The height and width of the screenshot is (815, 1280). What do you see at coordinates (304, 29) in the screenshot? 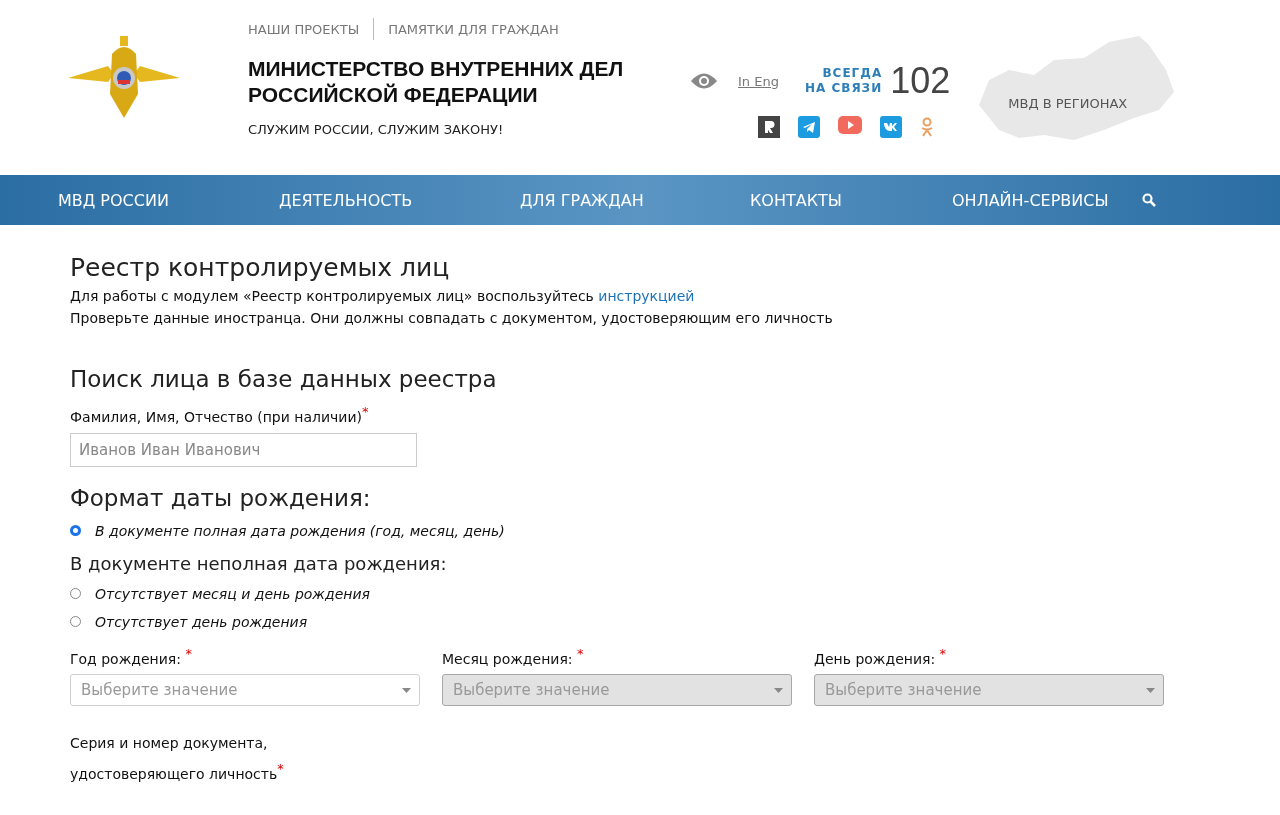
I see `top-link: НАШИ ПРОЕКТЫ` at bounding box center [304, 29].